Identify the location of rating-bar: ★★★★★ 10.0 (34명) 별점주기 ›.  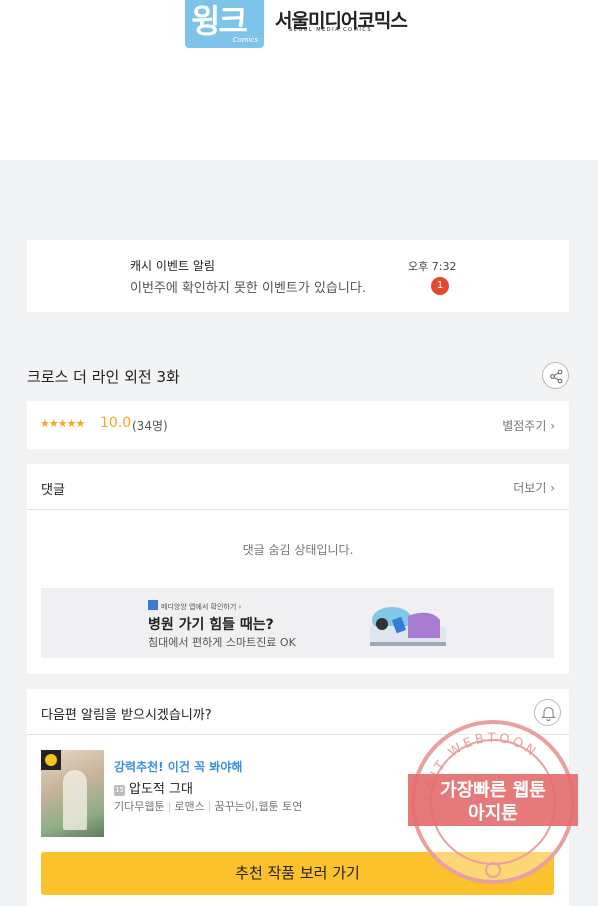
(298, 425).